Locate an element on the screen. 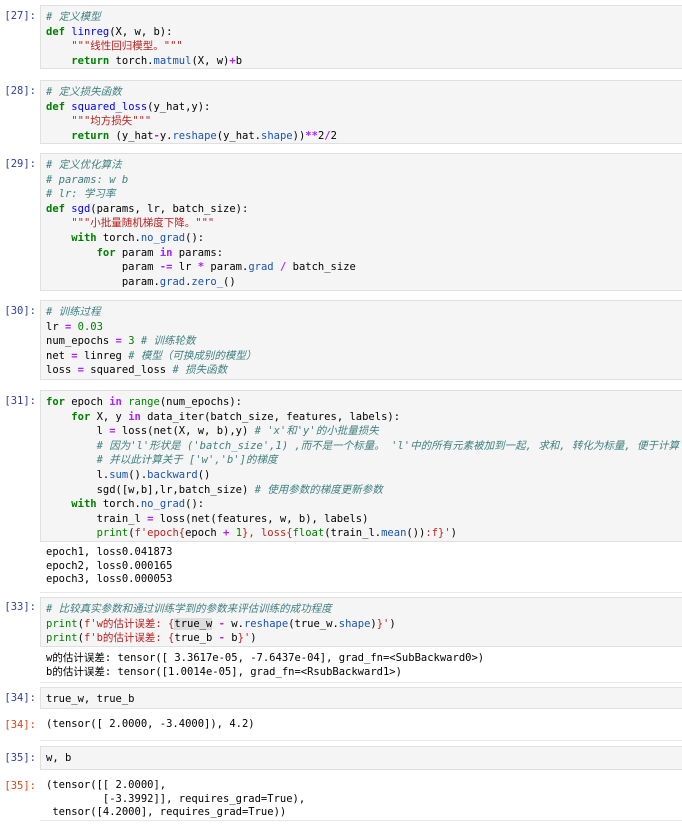  code-token: """线性回归模型。""" is located at coordinates (127, 46).